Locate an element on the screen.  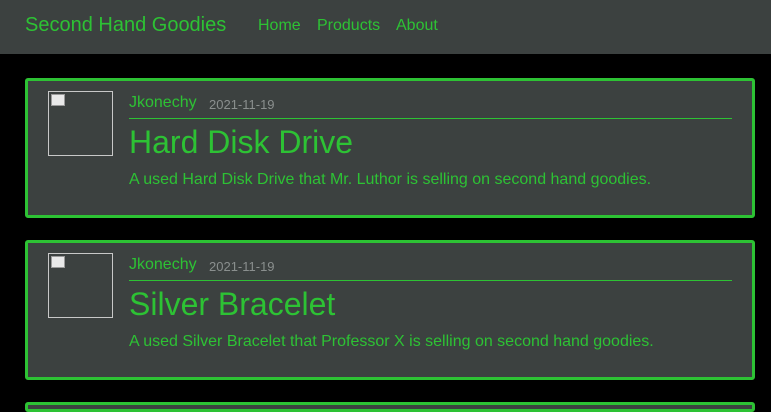
post-title-link: Hard Disk Drive is located at coordinates (241, 142).